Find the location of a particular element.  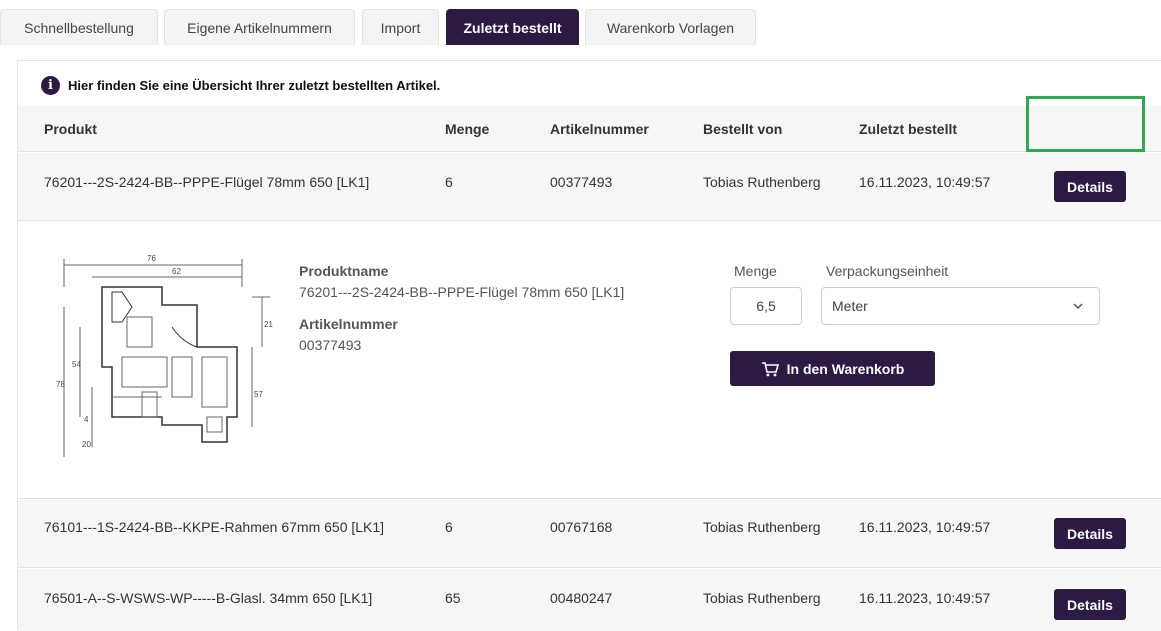

cart-icon is located at coordinates (770, 368).